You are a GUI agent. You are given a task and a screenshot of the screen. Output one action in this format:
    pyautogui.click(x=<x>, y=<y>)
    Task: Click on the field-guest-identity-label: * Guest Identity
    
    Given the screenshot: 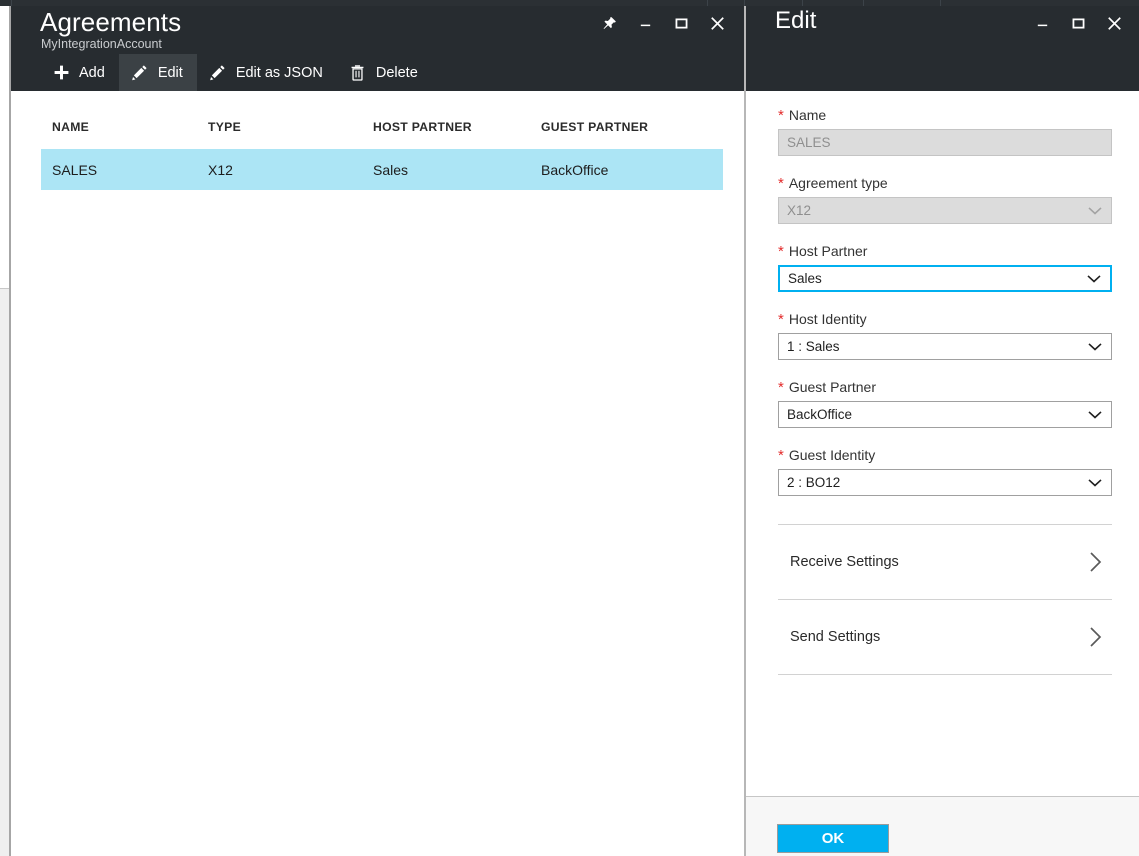 What is the action you would take?
    pyautogui.click(x=945, y=455)
    